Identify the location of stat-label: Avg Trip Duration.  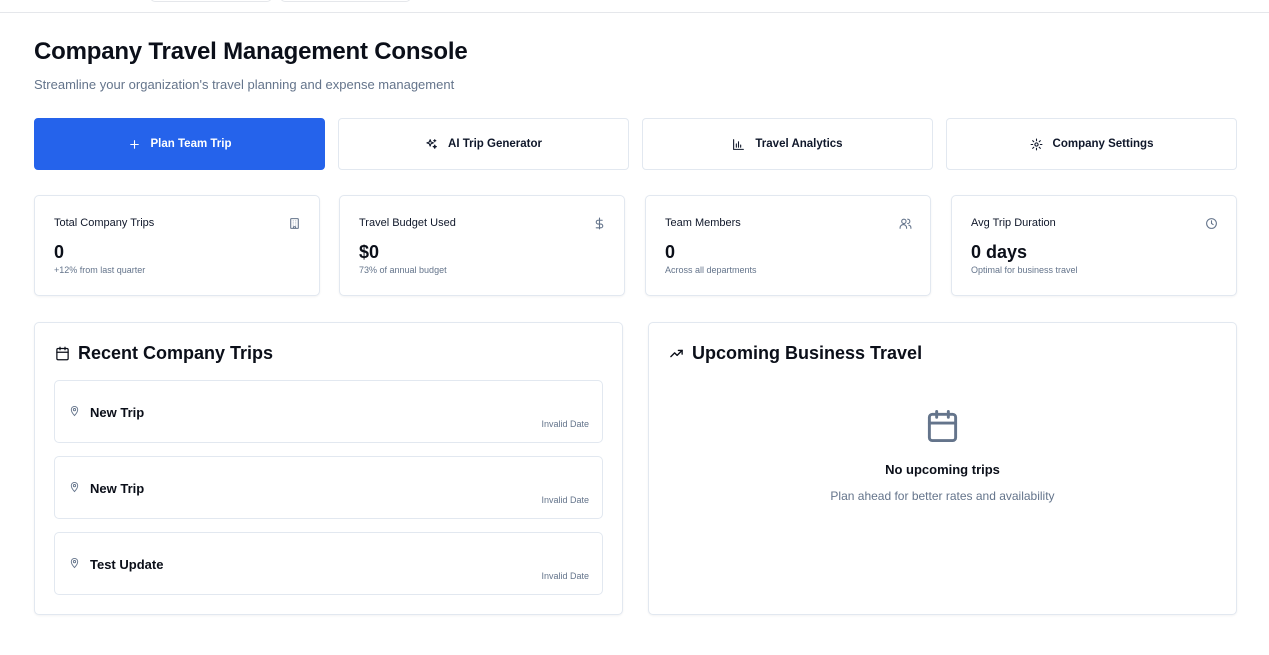
(1013, 223).